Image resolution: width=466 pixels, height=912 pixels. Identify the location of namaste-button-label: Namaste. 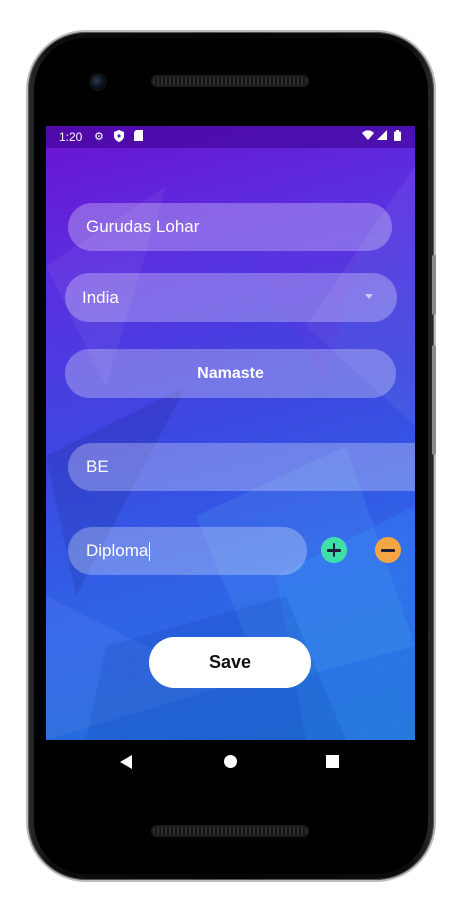
(230, 373).